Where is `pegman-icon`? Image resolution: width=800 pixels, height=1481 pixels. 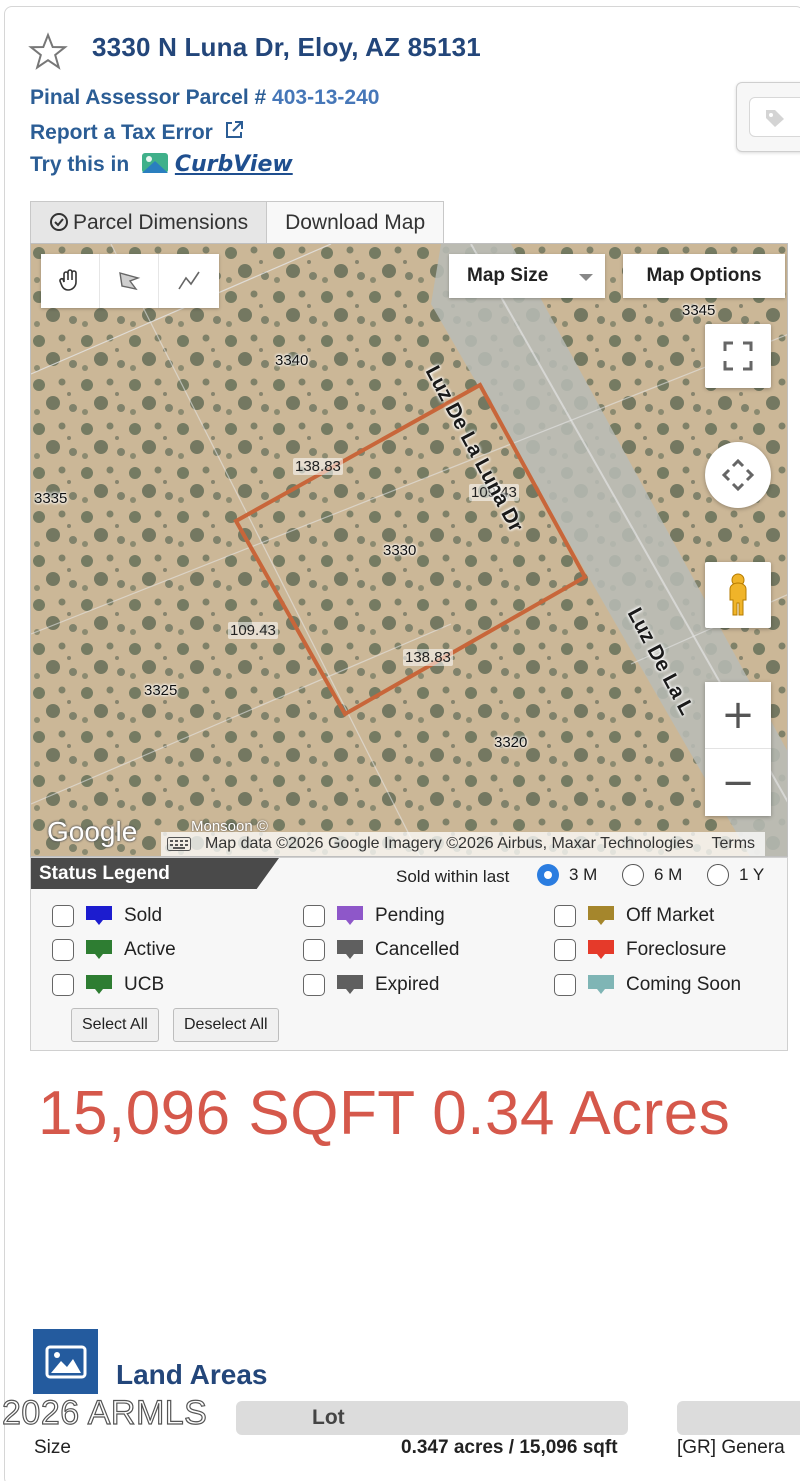
pegman-icon is located at coordinates (738, 594).